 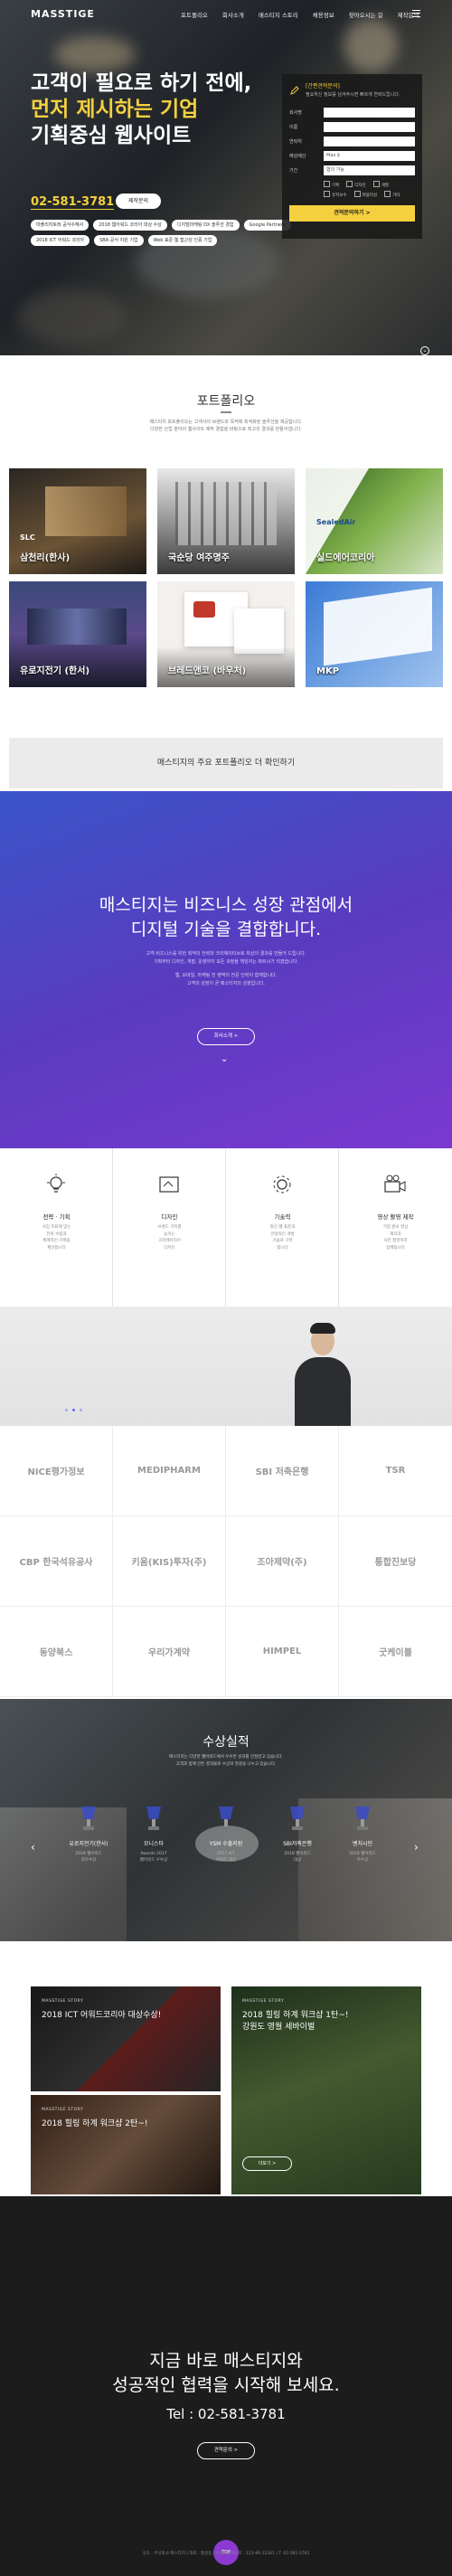 I want to click on awards-desc-line: 고객과 함께 만든 결과물로 수상의 영광을 나누고 있습니다., so click(x=226, y=1764).